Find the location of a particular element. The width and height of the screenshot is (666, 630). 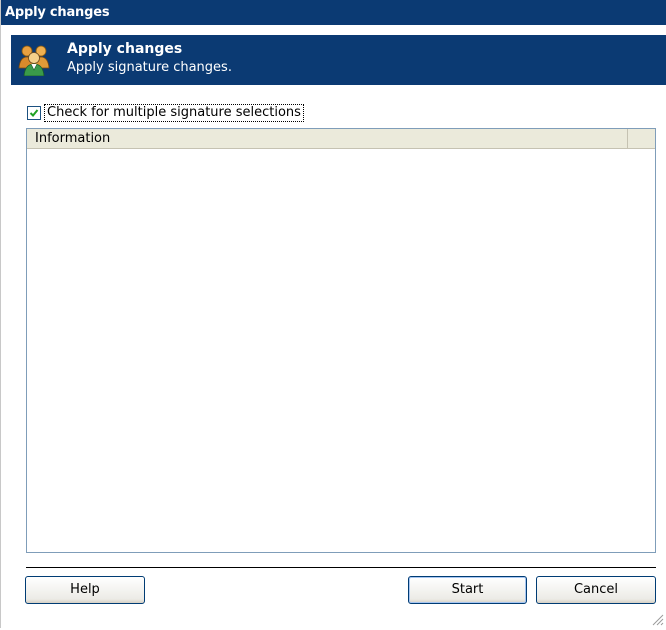

column-header-filler is located at coordinates (642, 139).